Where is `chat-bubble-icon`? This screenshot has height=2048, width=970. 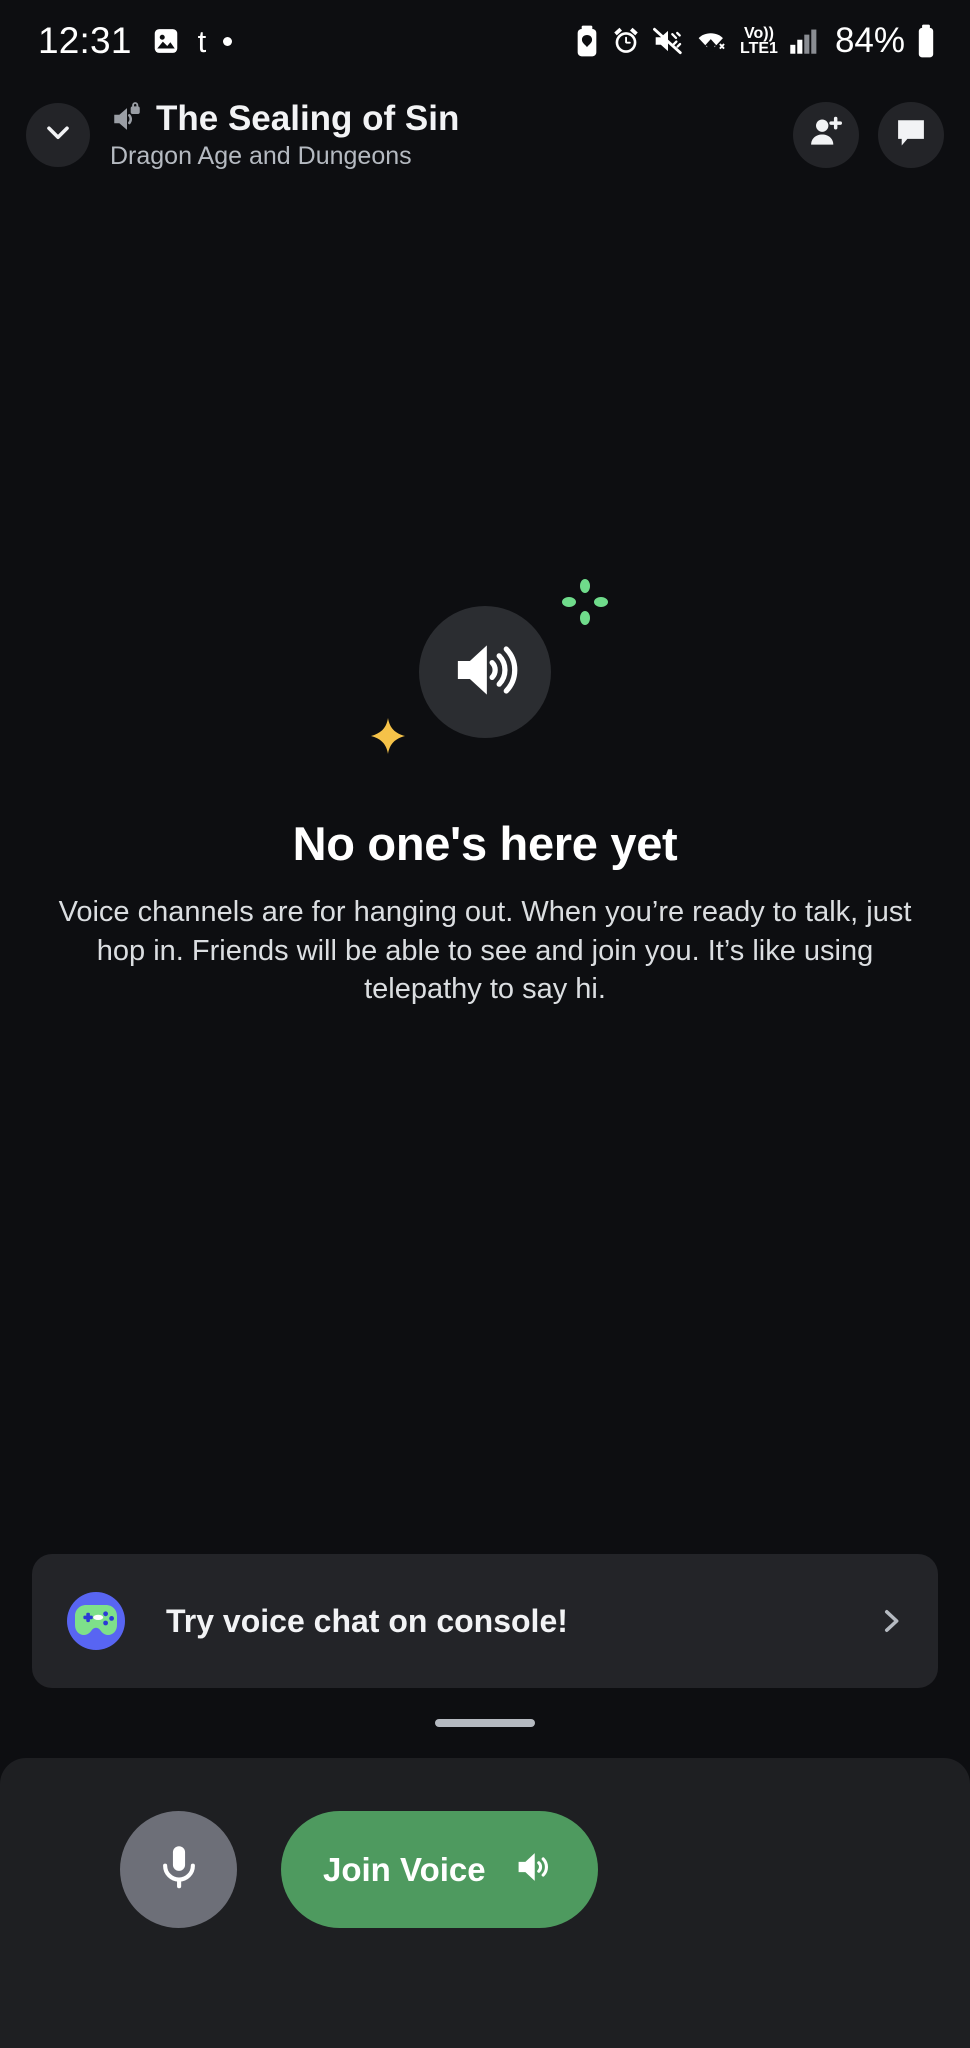 chat-bubble-icon is located at coordinates (911, 134).